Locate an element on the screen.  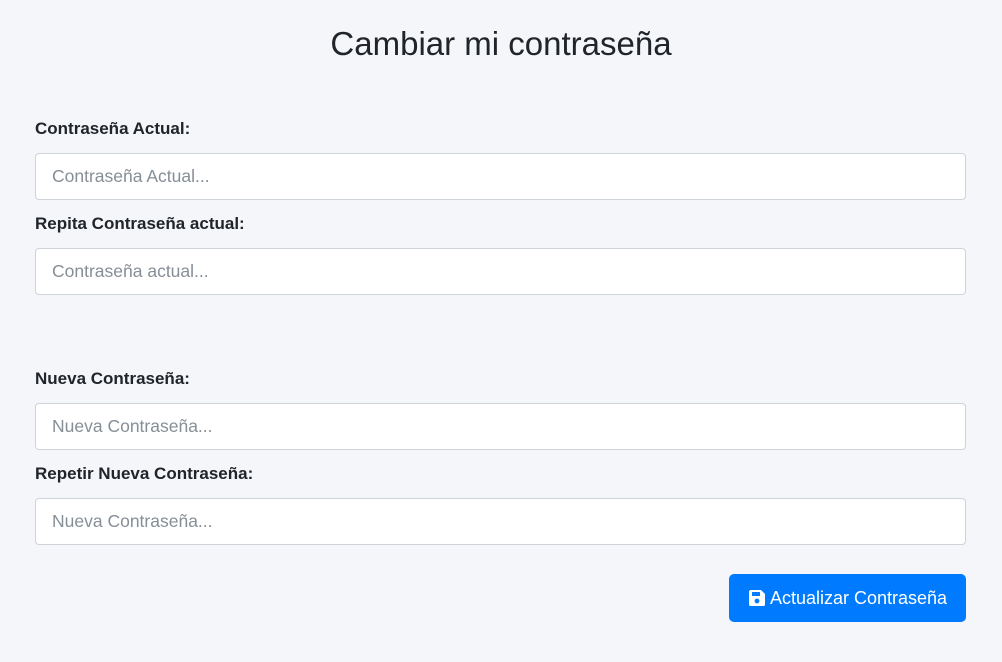
new-password-group: Nueva Contraseña: is located at coordinates (500, 409).